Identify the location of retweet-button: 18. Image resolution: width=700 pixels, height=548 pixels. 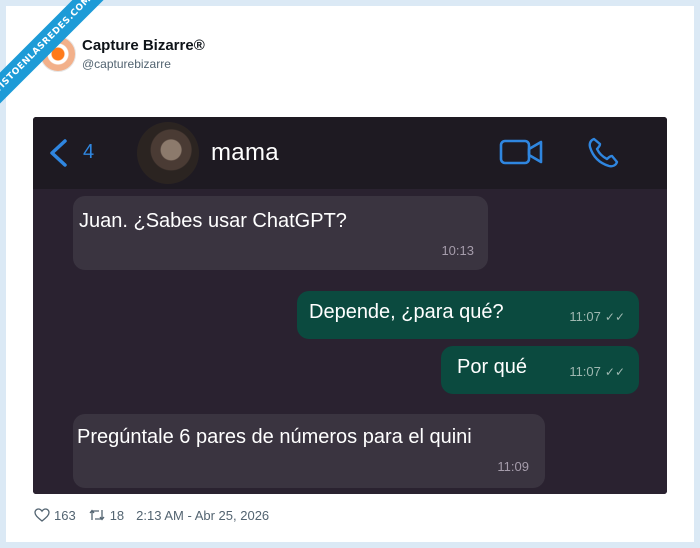
(106, 515).